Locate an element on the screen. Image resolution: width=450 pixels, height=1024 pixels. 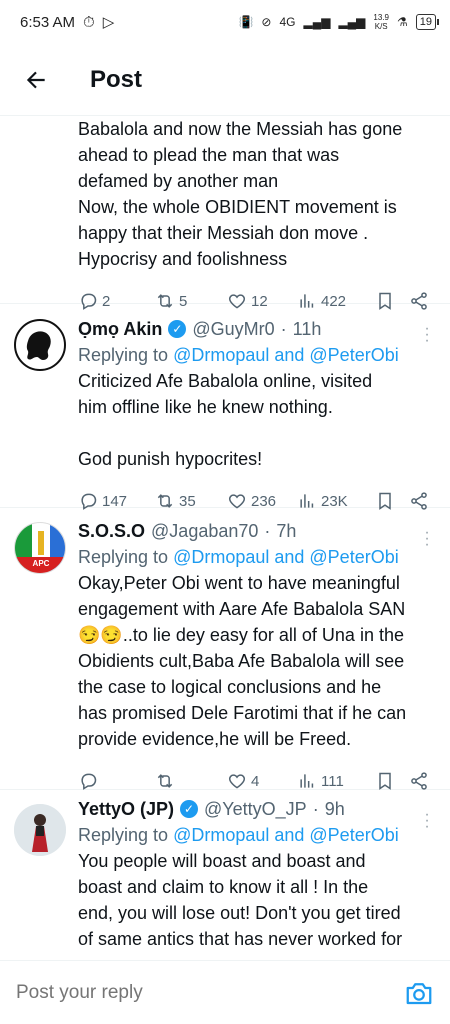
avatar-person-icon is located at coordinates (40, 830).